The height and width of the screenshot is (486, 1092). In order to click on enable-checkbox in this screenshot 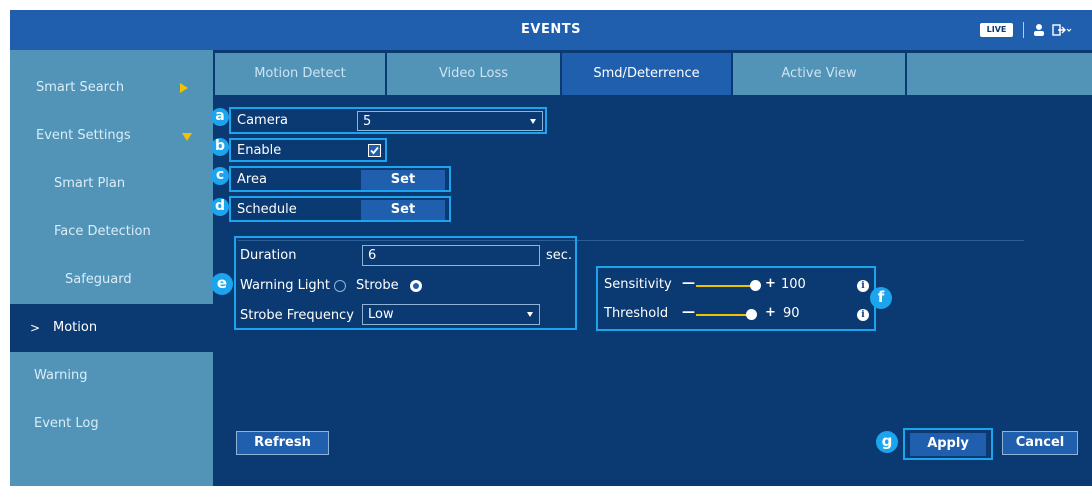, I will do `click(374, 150)`.